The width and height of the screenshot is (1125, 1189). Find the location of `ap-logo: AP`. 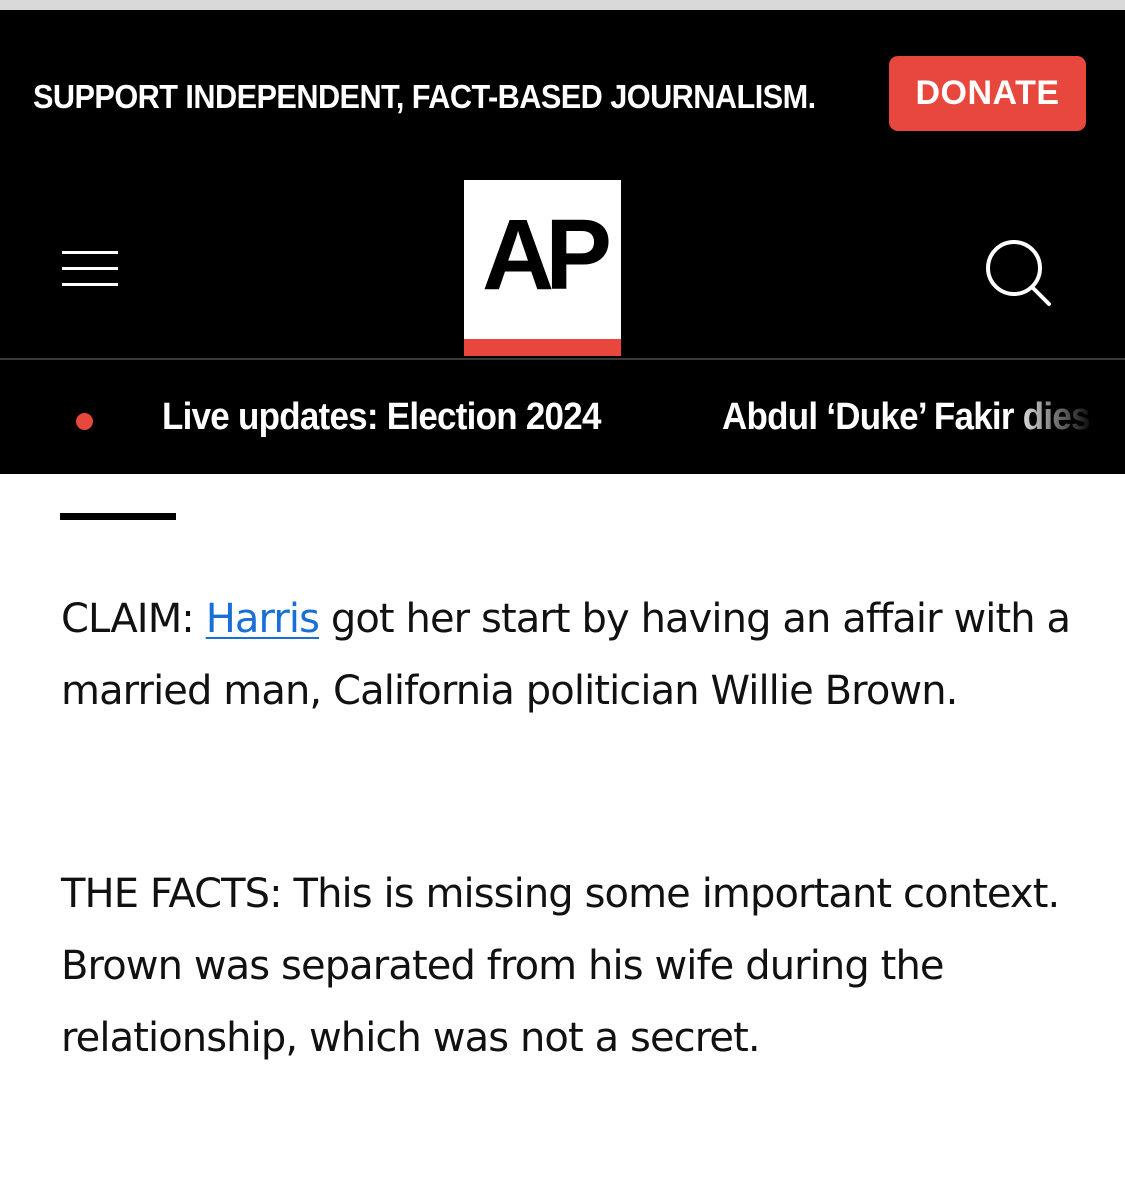

ap-logo: AP is located at coordinates (542, 268).